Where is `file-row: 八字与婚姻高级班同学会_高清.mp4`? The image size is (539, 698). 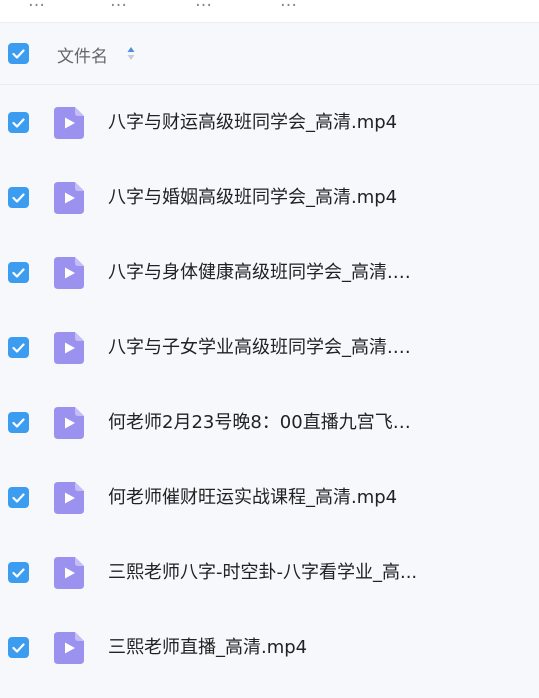 file-row: 八字与婚姻高级班同学会_高清.mp4 is located at coordinates (269, 197).